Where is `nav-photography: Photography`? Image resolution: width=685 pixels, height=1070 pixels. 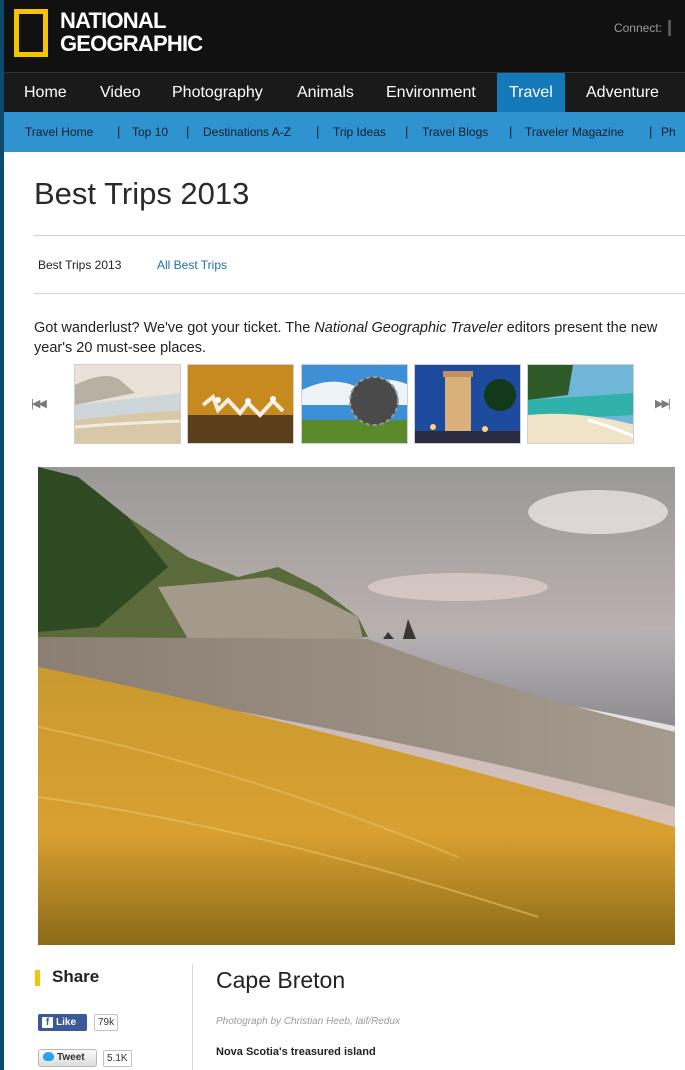 nav-photography: Photography is located at coordinates (217, 93).